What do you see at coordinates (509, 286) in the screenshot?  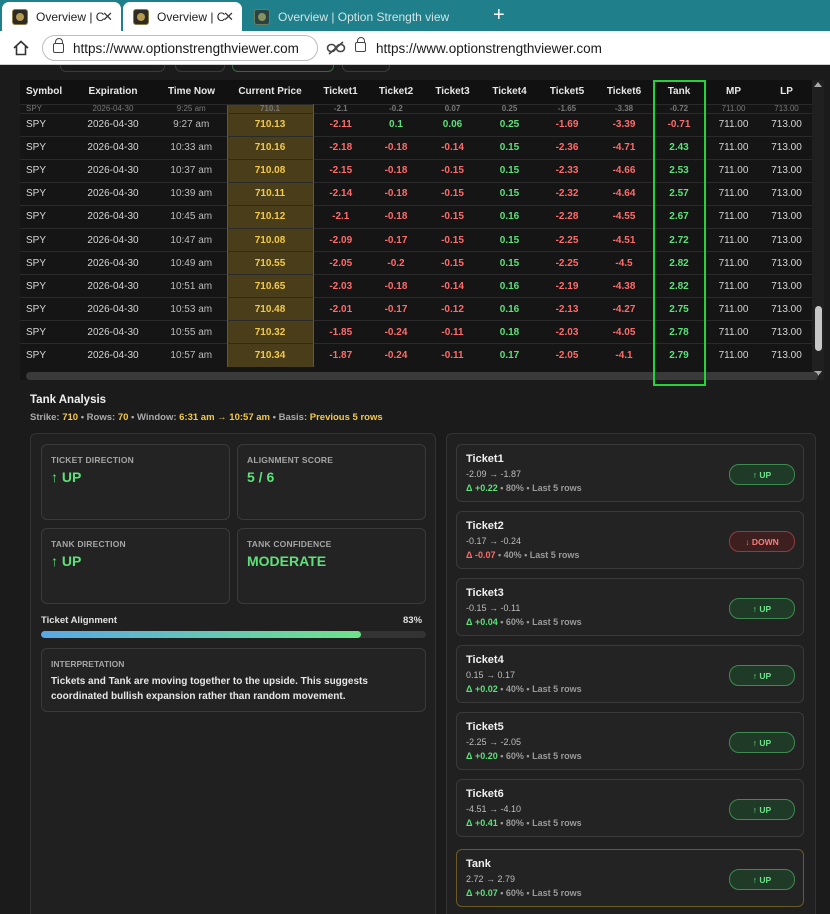 I see `table-cell: 0.16` at bounding box center [509, 286].